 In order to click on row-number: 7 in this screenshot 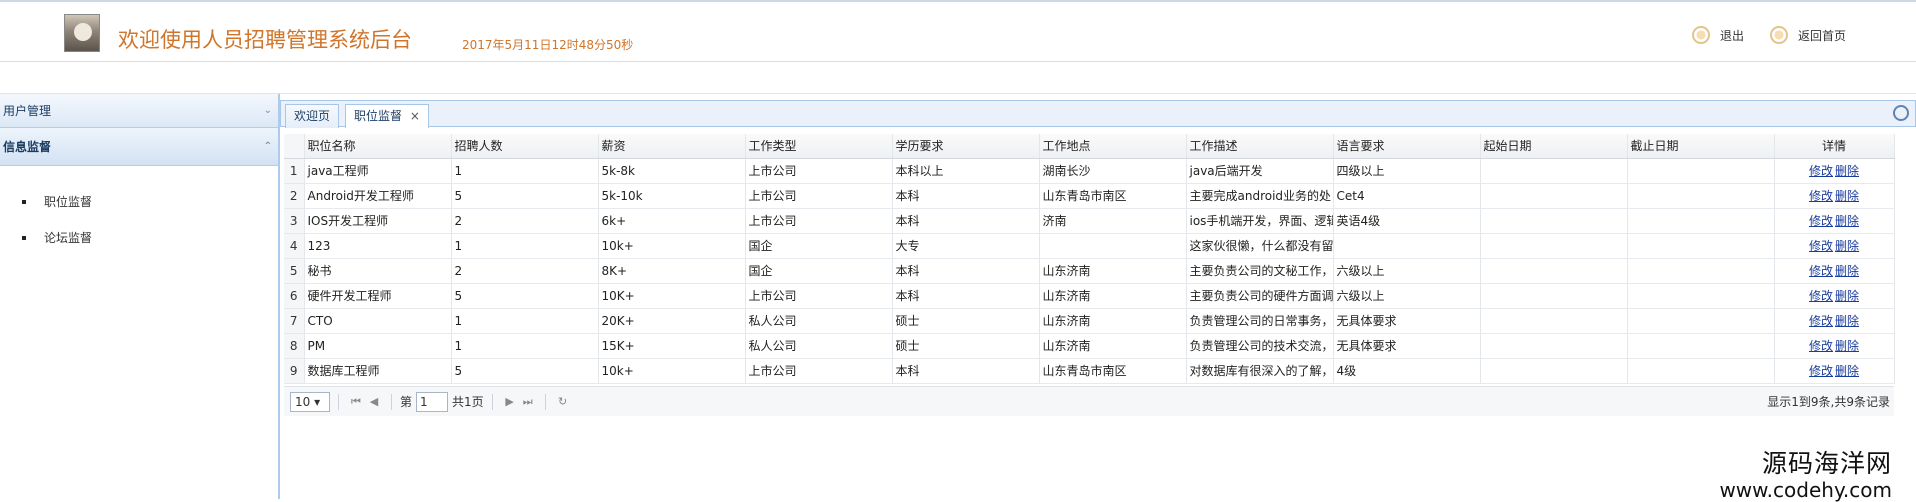, I will do `click(294, 321)`.